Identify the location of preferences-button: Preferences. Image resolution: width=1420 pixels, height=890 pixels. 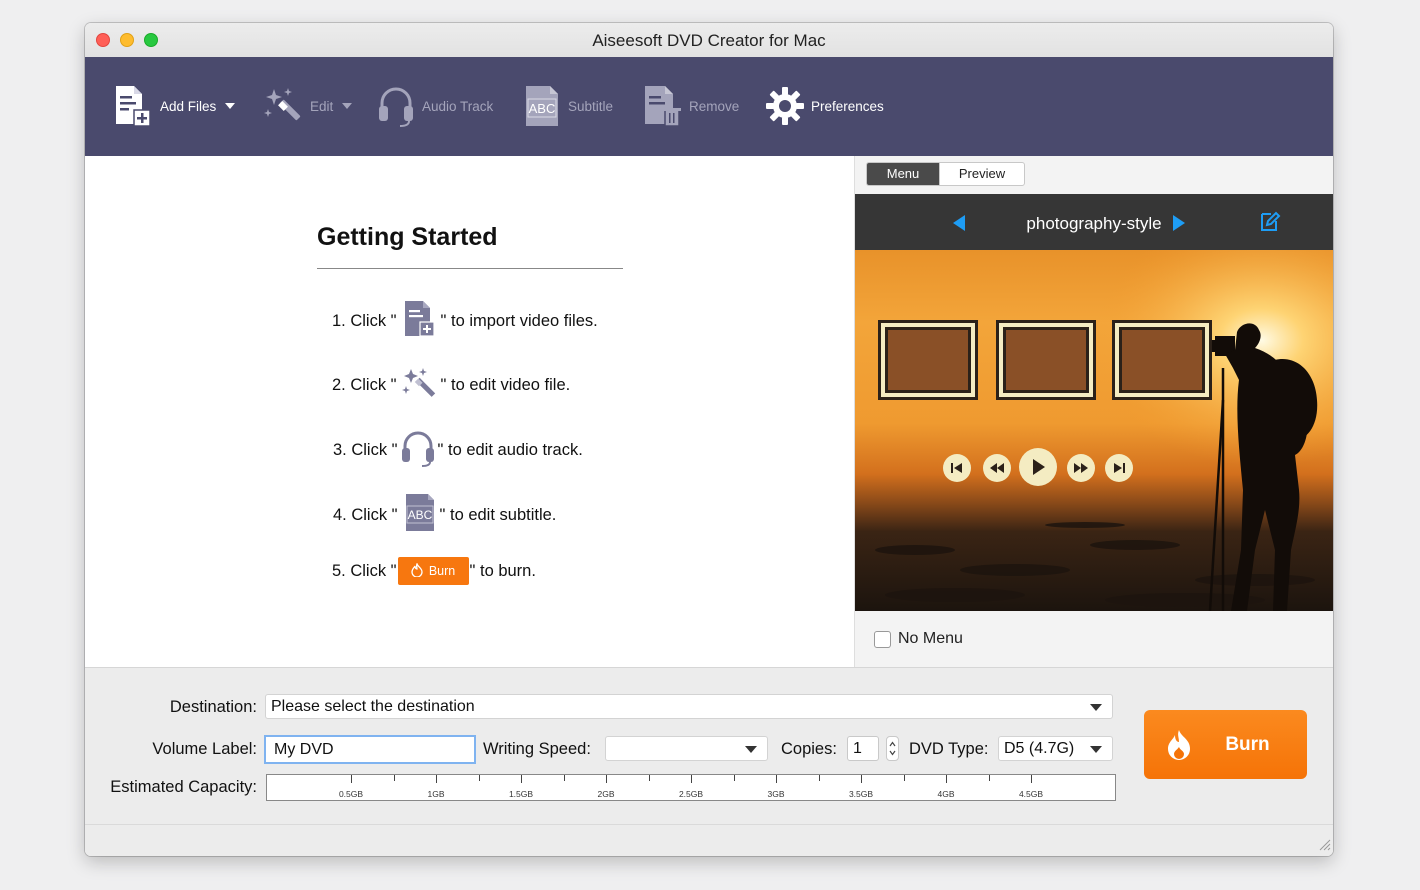
(824, 106).